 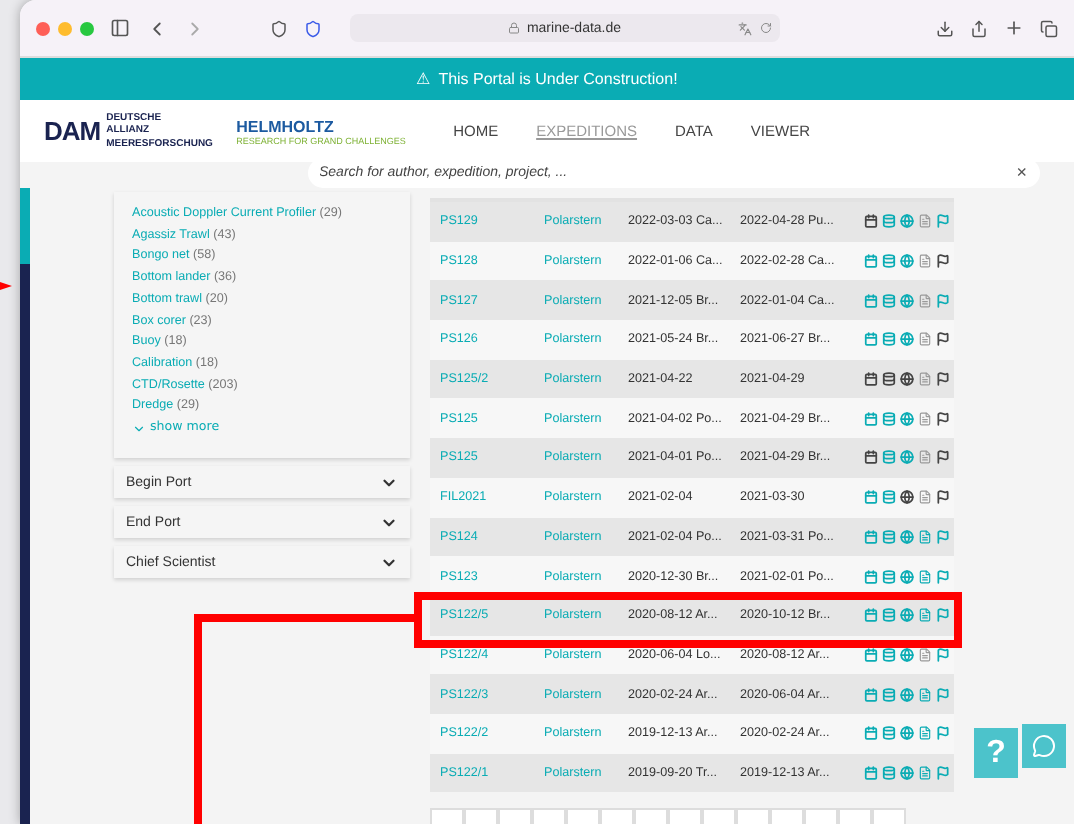 What do you see at coordinates (65, 28) in the screenshot?
I see `minimize-button` at bounding box center [65, 28].